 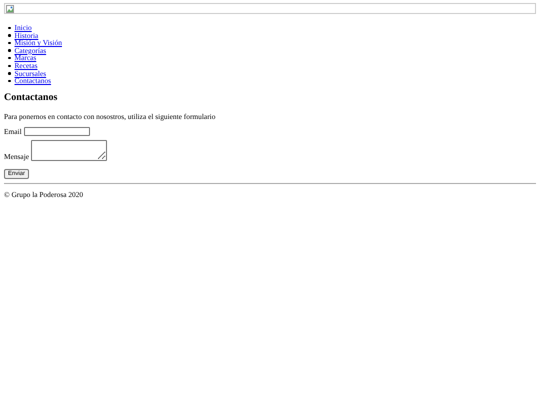 I want to click on message-field, so click(x=69, y=150).